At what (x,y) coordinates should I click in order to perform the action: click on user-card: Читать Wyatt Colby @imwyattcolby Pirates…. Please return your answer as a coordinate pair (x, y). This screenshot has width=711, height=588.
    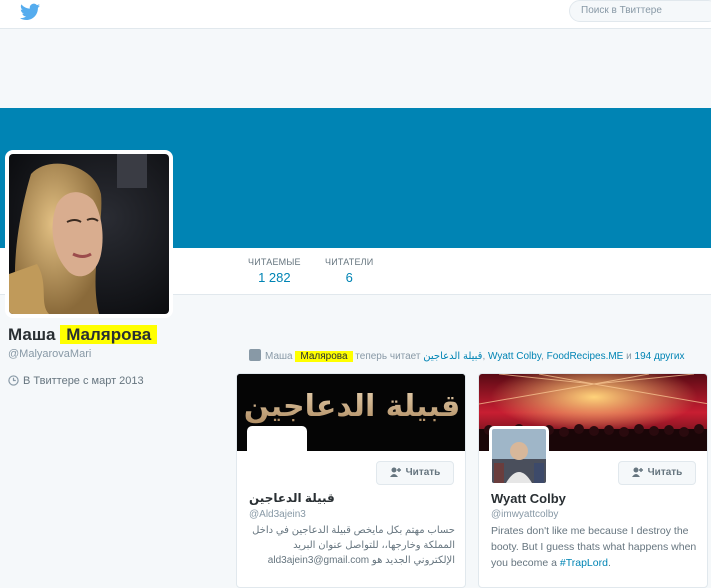
    Looking at the image, I should click on (593, 480).